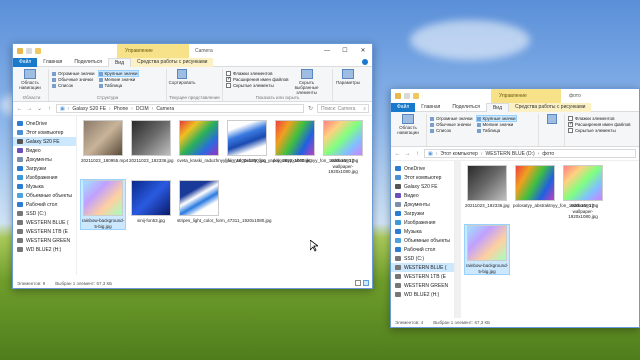 Image resolution: width=640 pixels, height=360 pixels. I want to click on tab-picture-tools: Средства работы с рисунками, so click(550, 107).